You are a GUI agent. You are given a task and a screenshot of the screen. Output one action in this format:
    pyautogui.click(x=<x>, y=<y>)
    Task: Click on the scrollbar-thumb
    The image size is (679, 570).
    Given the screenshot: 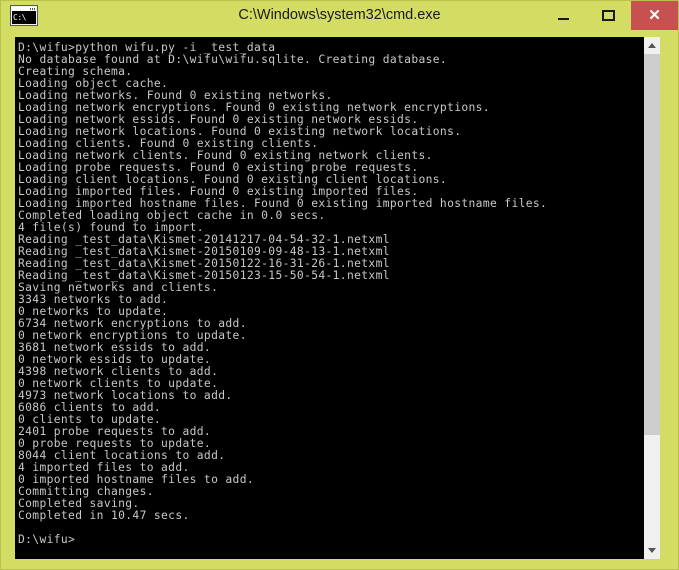 What is the action you would take?
    pyautogui.click(x=652, y=244)
    